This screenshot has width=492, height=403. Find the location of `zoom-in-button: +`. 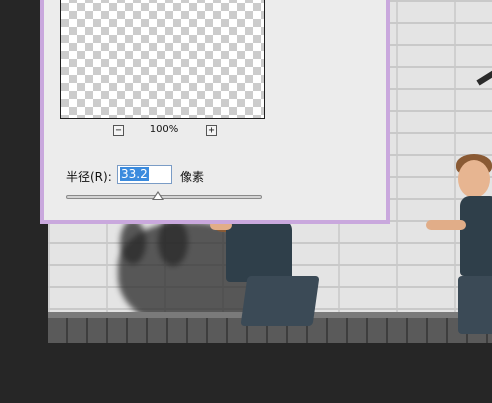

zoom-in-button: + is located at coordinates (211, 130).